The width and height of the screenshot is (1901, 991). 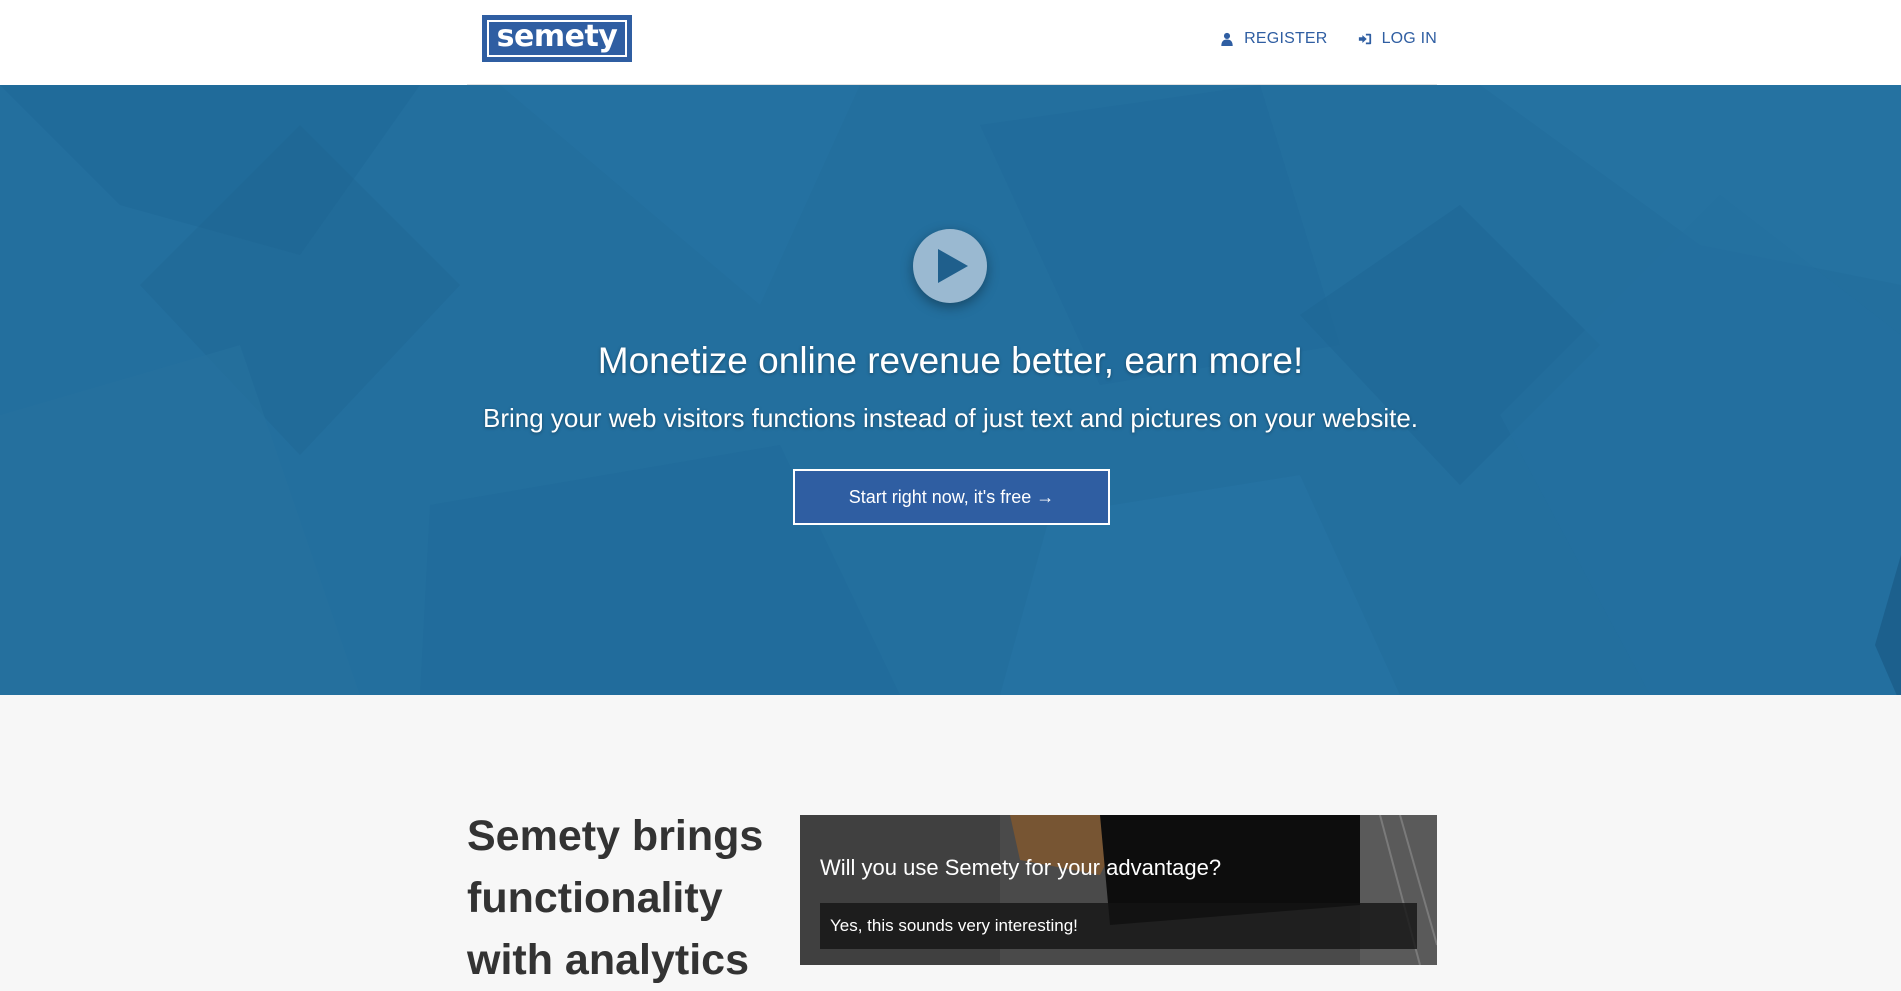 I want to click on register-link: REGISTER, so click(x=1273, y=39).